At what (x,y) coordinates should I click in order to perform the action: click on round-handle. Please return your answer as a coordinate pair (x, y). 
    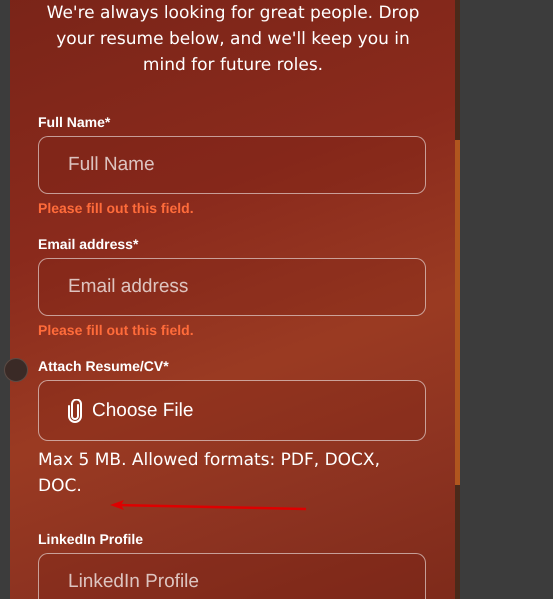
    Looking at the image, I should click on (16, 370).